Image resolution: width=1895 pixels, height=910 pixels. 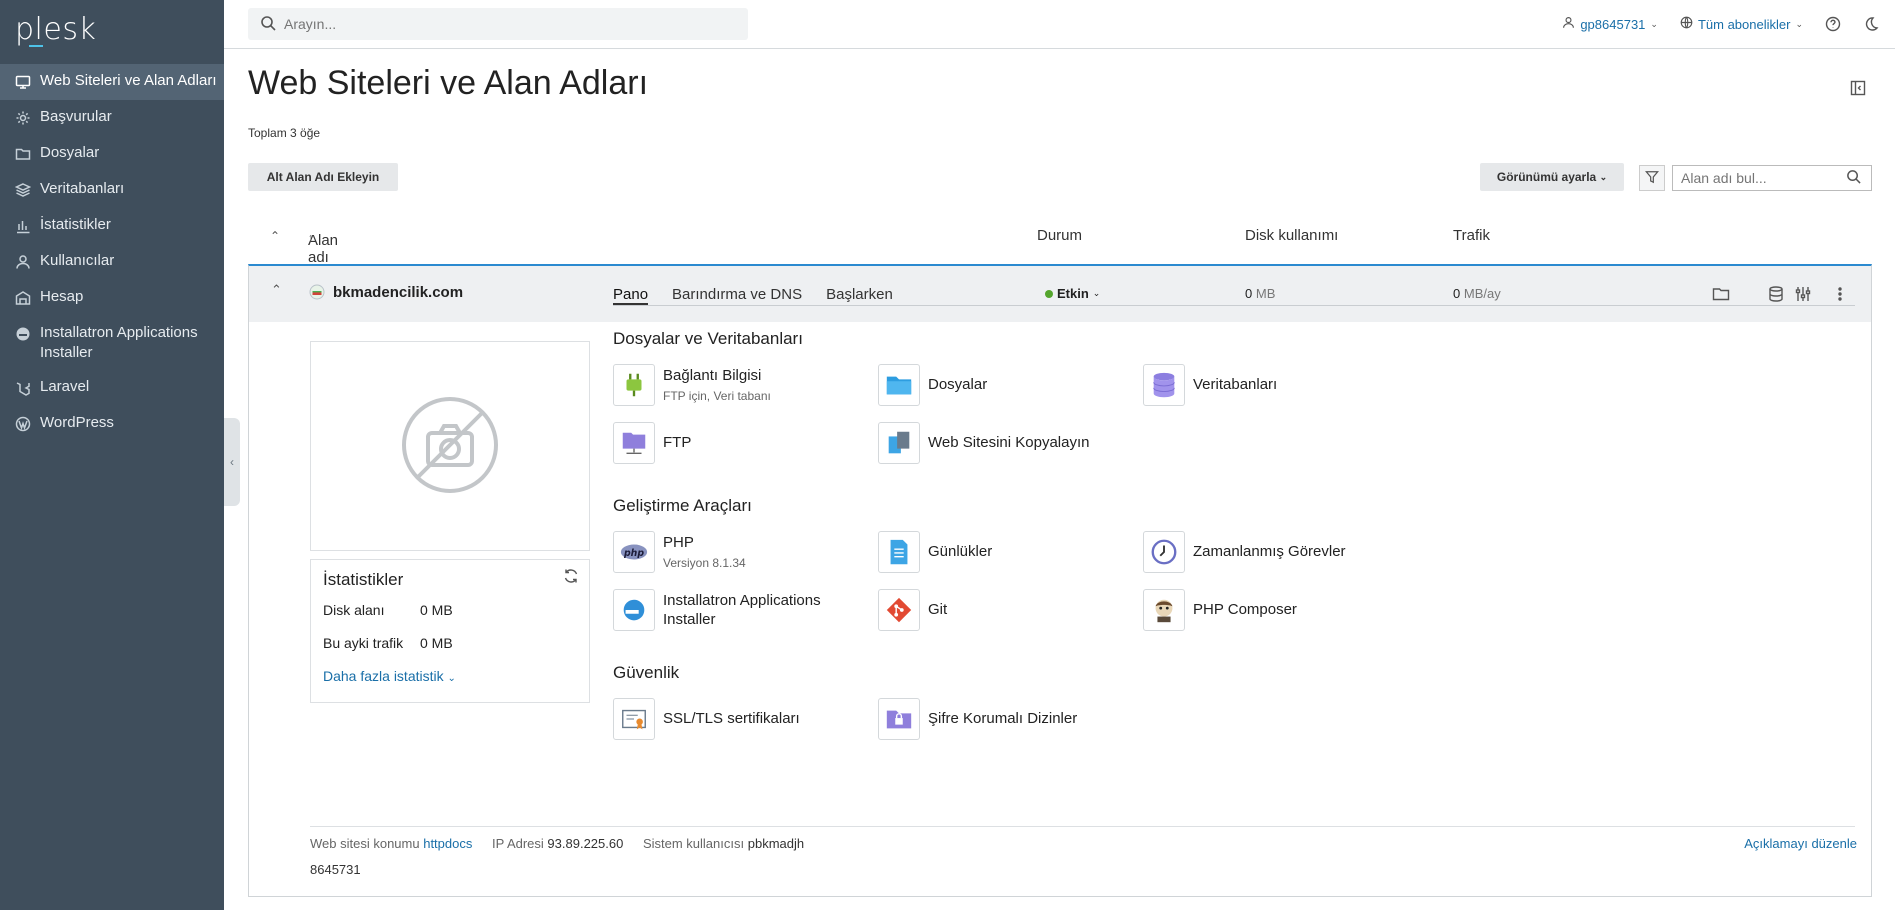 What do you see at coordinates (899, 385) in the screenshot?
I see `folder-icon` at bounding box center [899, 385].